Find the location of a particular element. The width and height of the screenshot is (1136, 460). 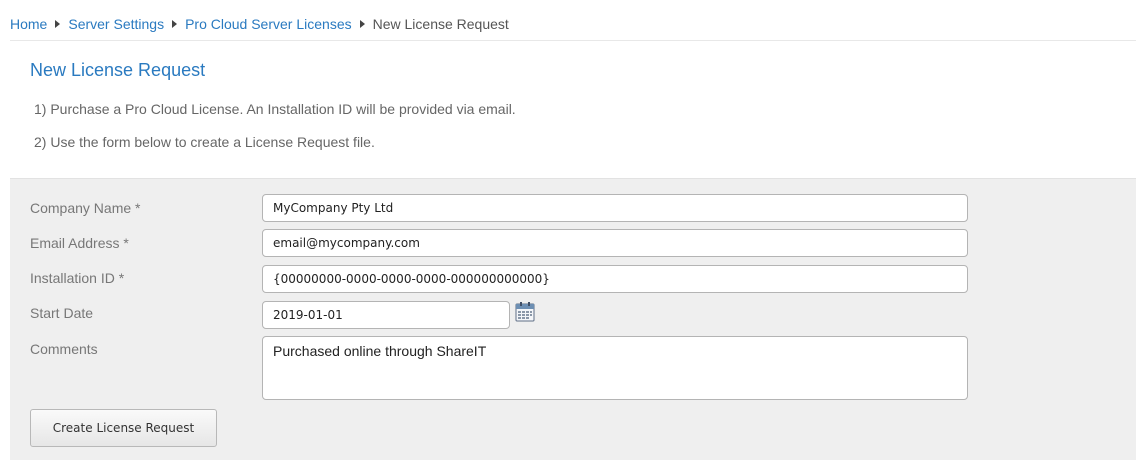

email-address-label: Email Address * is located at coordinates (79, 243).